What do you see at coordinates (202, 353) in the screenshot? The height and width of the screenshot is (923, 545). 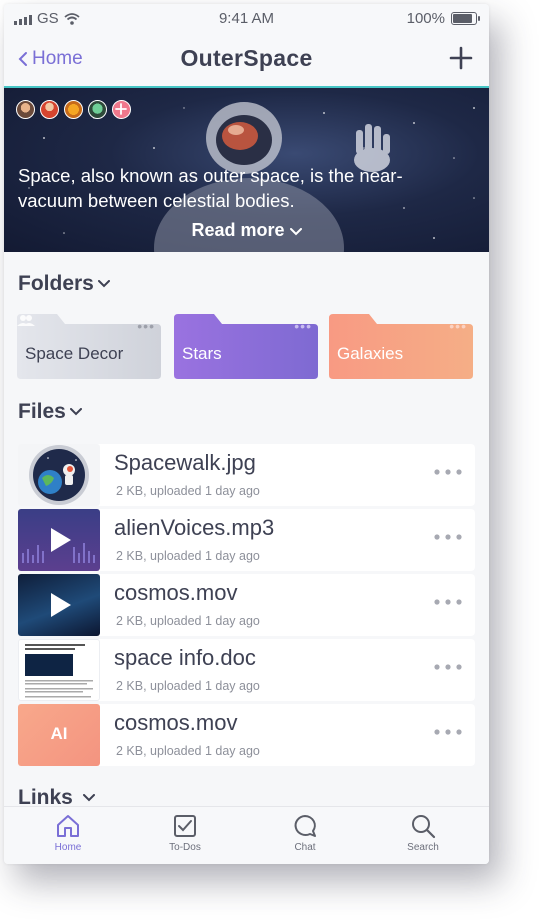 I see `folder-label: Stars` at bounding box center [202, 353].